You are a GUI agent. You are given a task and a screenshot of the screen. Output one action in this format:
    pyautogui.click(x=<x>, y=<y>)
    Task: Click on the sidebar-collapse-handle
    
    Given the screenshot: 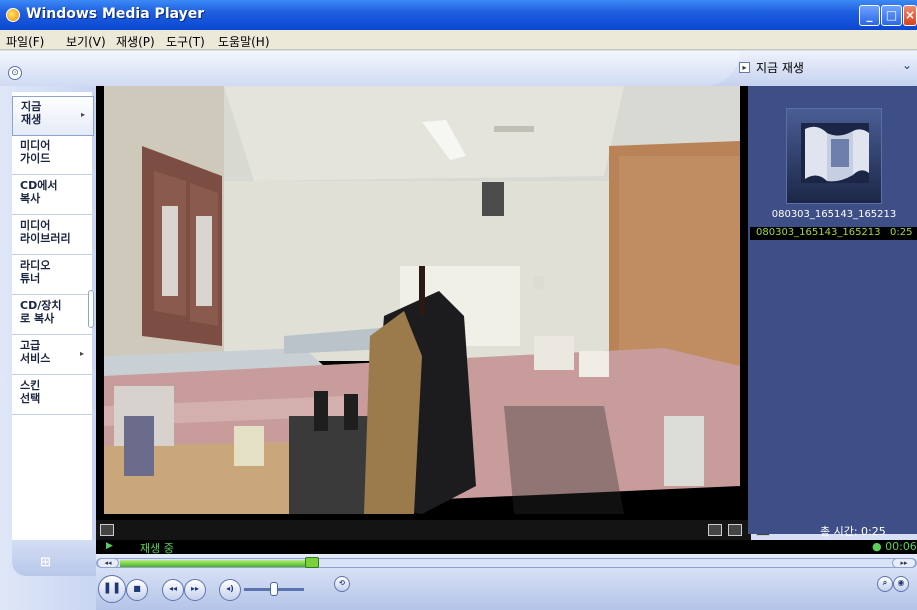 What is the action you would take?
    pyautogui.click(x=91, y=309)
    